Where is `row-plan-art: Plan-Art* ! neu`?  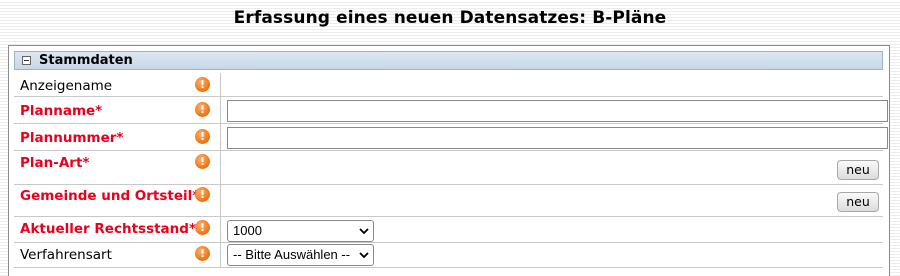
row-plan-art: Plan-Art* ! neu is located at coordinates (448, 168).